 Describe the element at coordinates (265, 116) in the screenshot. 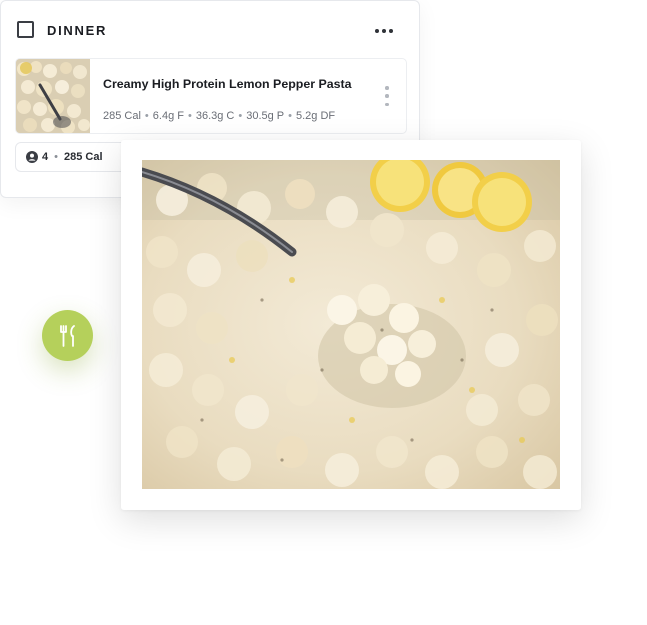

I see `macro-protein: 30.5g P` at that location.